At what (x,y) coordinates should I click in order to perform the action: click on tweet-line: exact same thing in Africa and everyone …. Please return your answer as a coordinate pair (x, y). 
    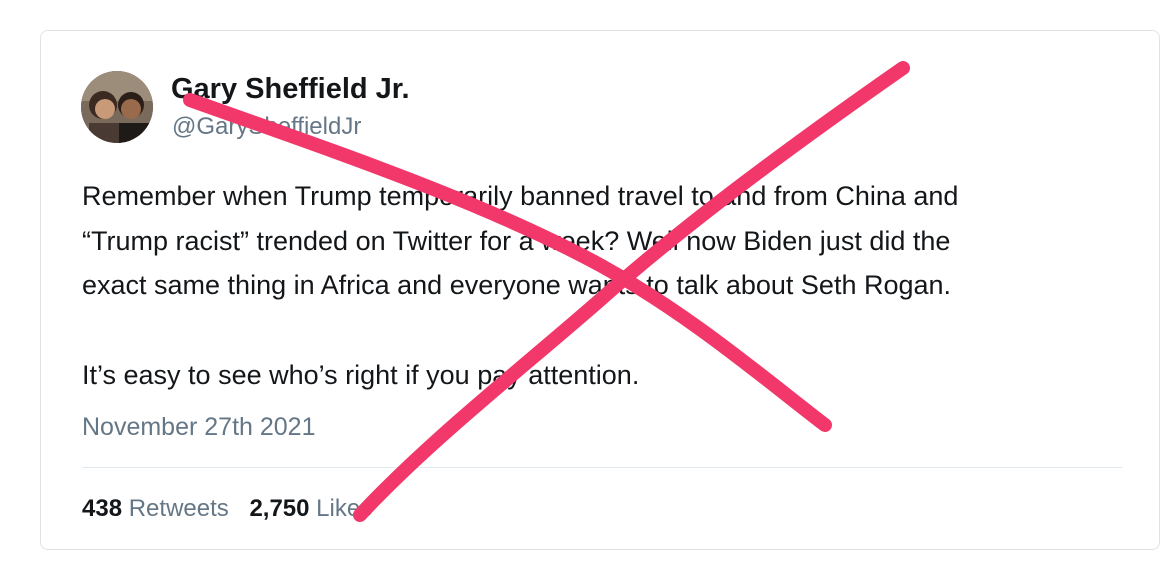
    Looking at the image, I should click on (517, 285).